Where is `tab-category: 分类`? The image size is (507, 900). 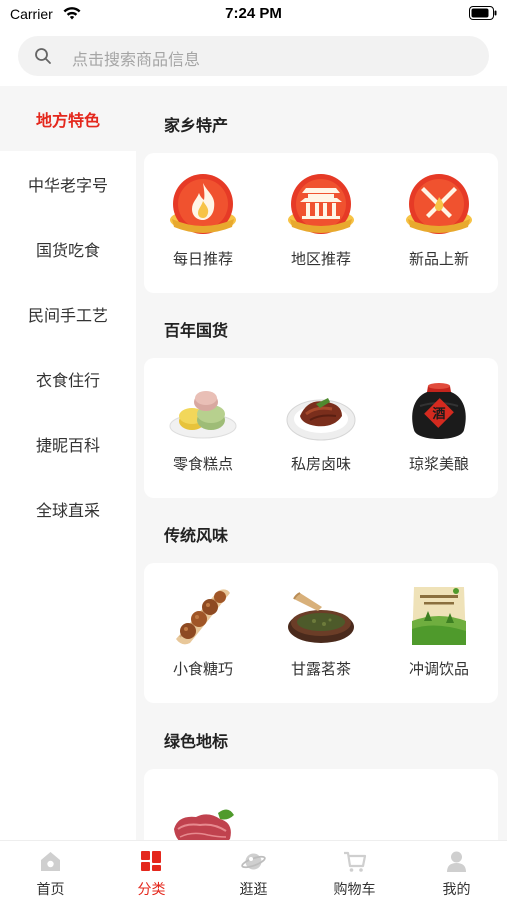
tab-category: 分类 is located at coordinates (151, 870).